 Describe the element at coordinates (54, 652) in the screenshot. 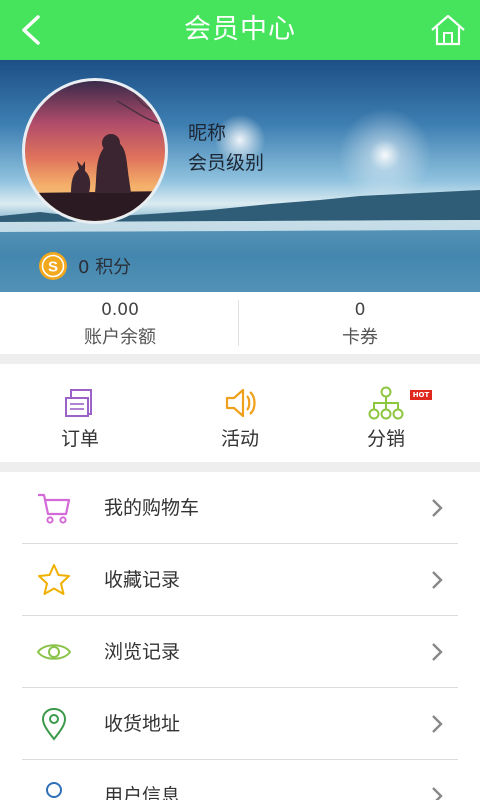

I see `eye-icon` at that location.